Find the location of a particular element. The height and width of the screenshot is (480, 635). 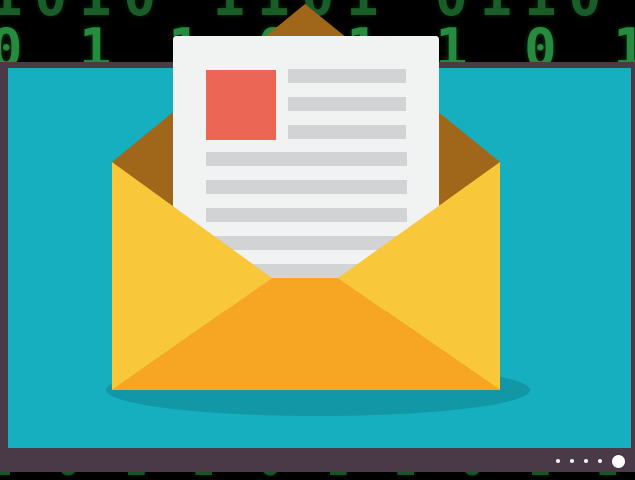

slide-dot-5-active is located at coordinates (618, 461).